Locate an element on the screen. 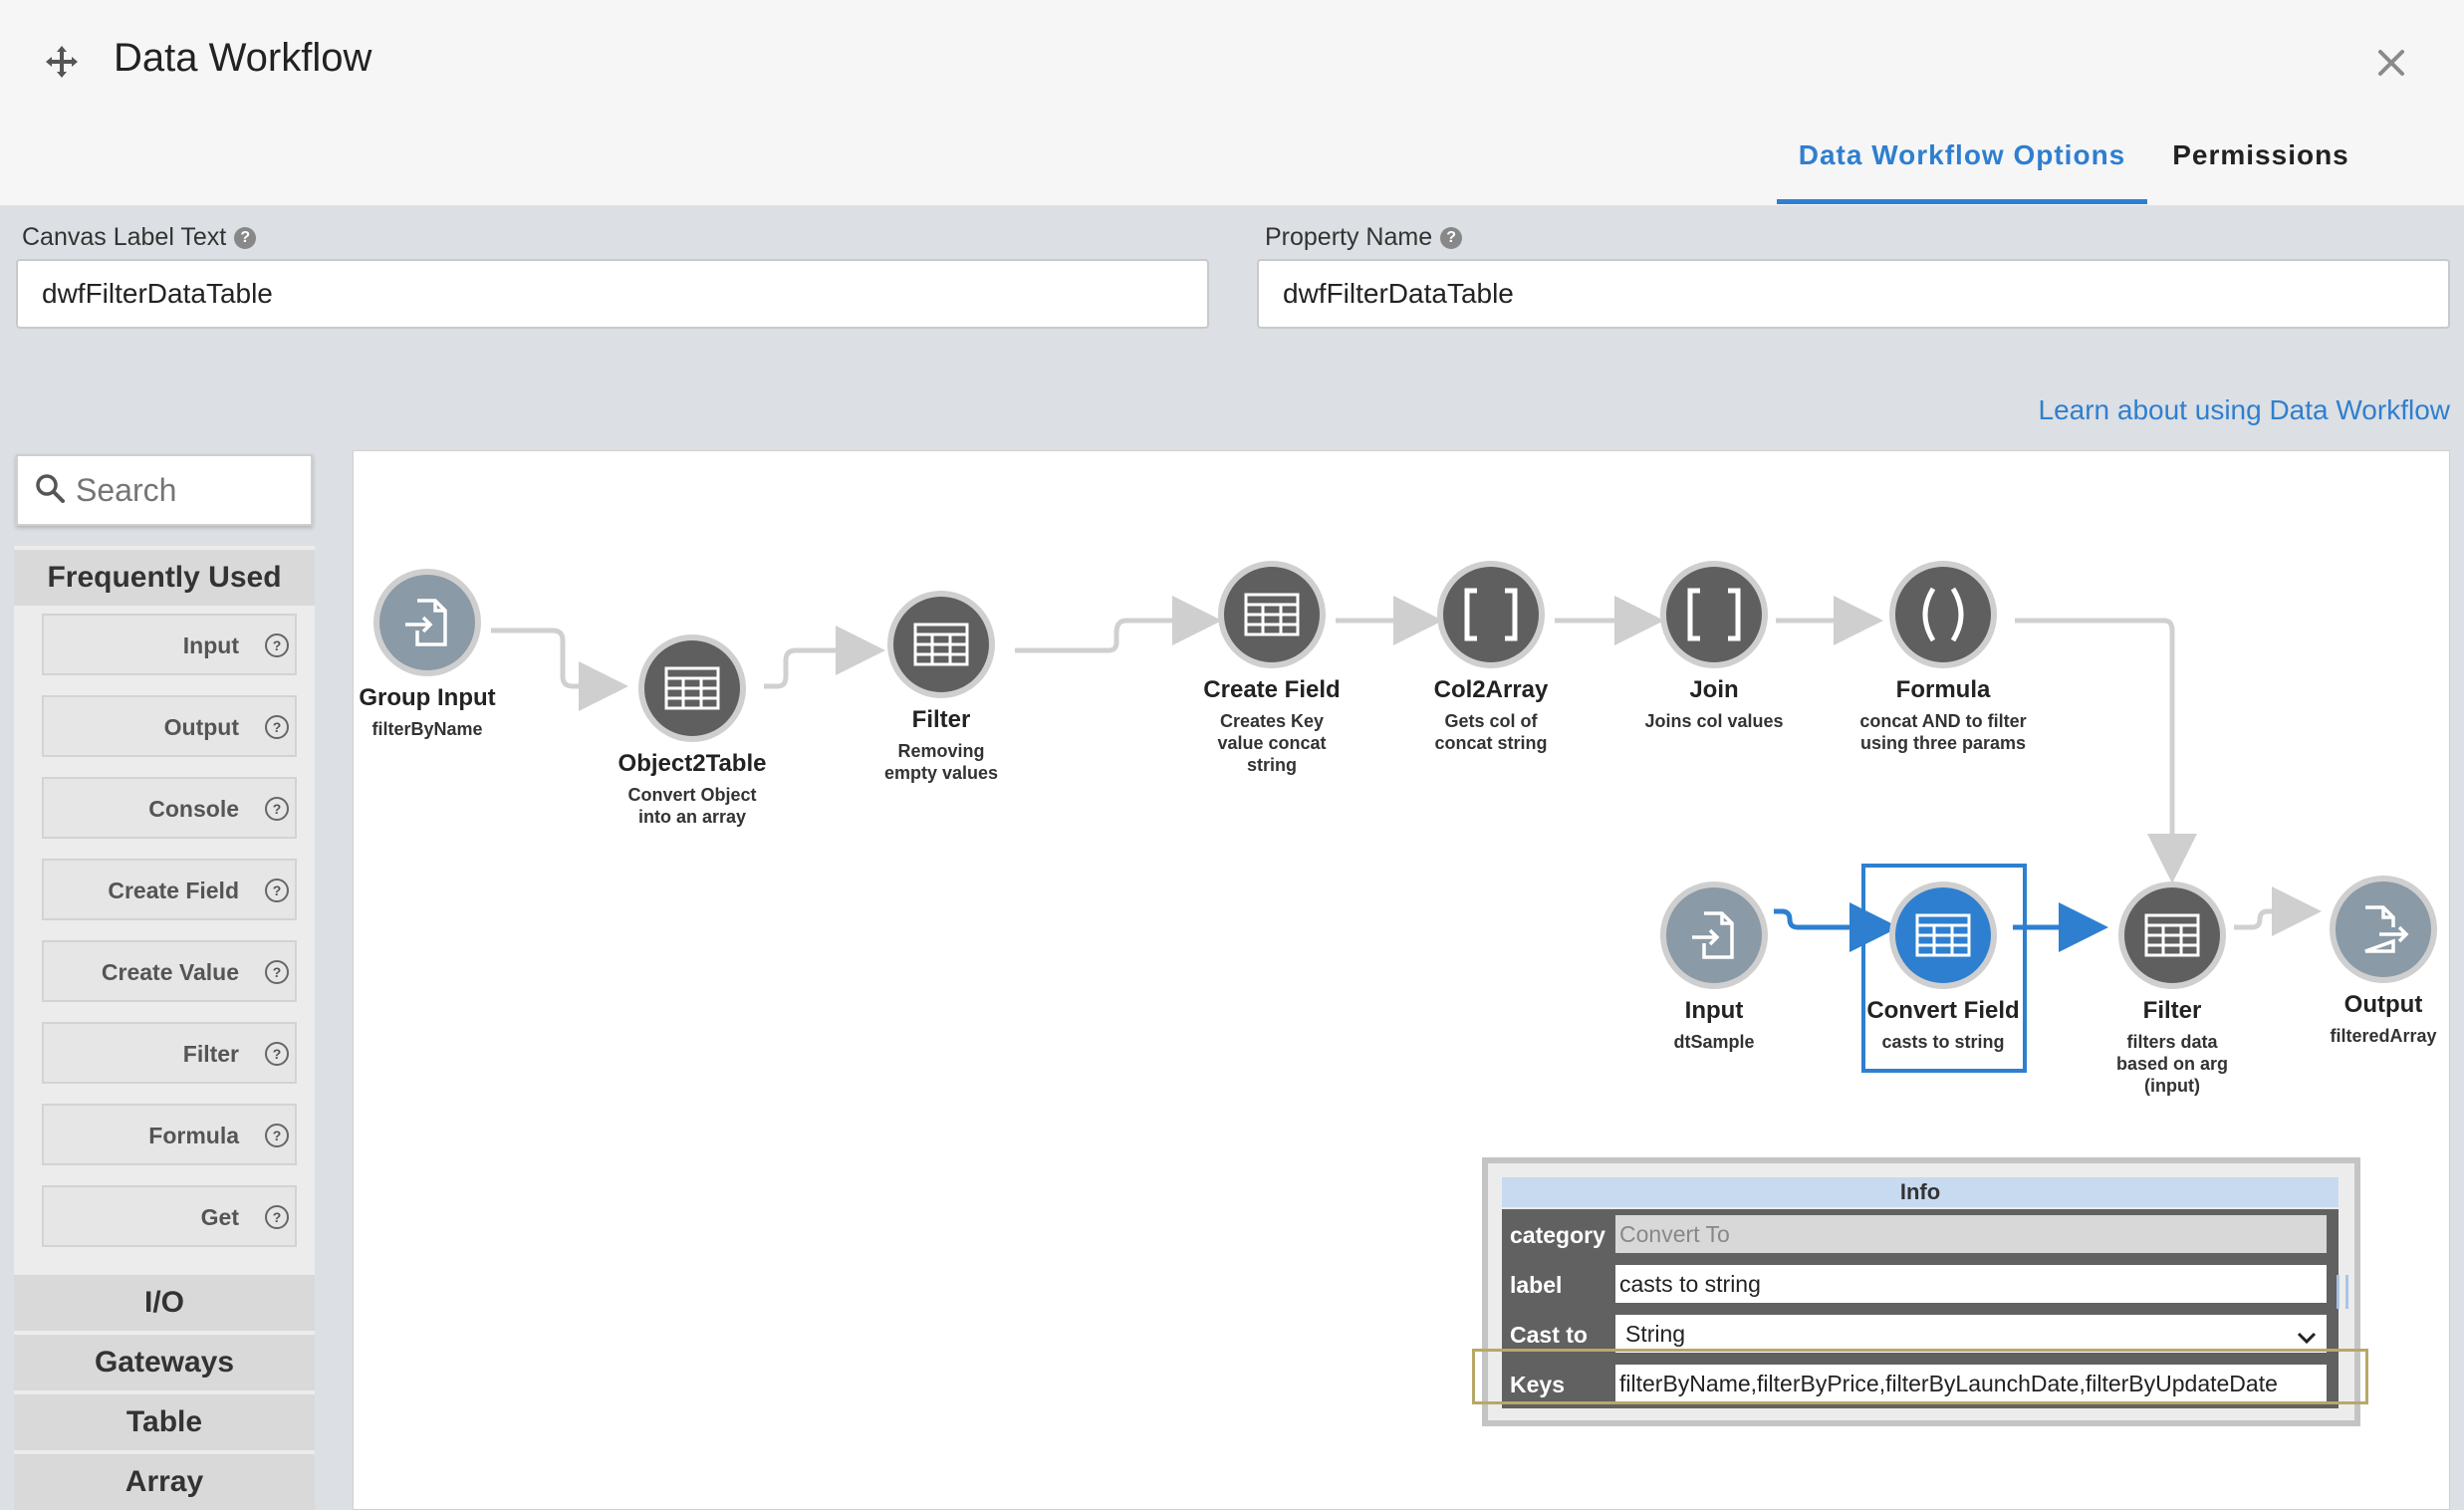  palette-item-label: Create Field is located at coordinates (173, 890).